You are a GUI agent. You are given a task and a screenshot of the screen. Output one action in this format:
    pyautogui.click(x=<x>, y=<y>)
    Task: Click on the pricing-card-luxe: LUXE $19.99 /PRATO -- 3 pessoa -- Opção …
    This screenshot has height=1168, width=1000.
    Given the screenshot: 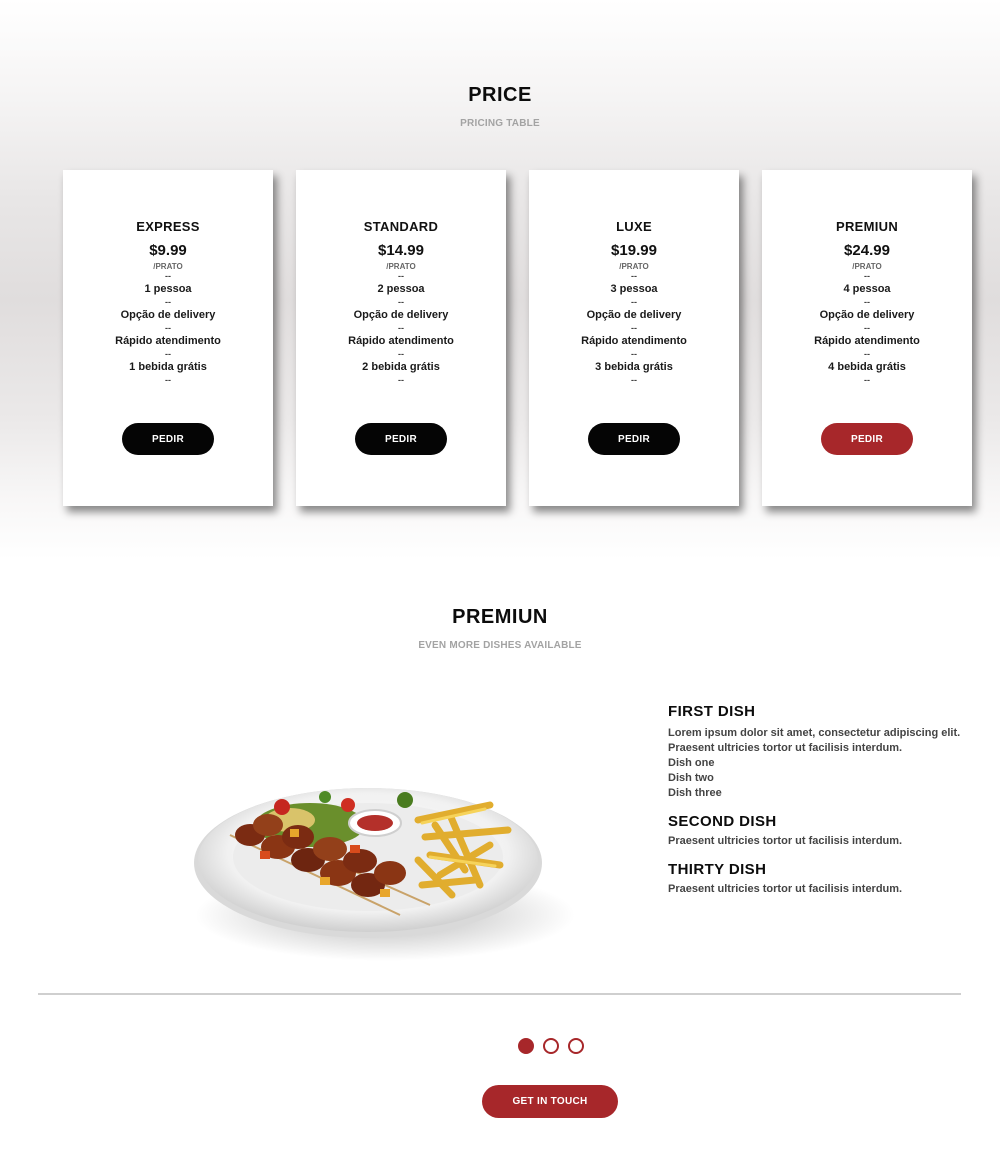 What is the action you would take?
    pyautogui.click(x=634, y=338)
    